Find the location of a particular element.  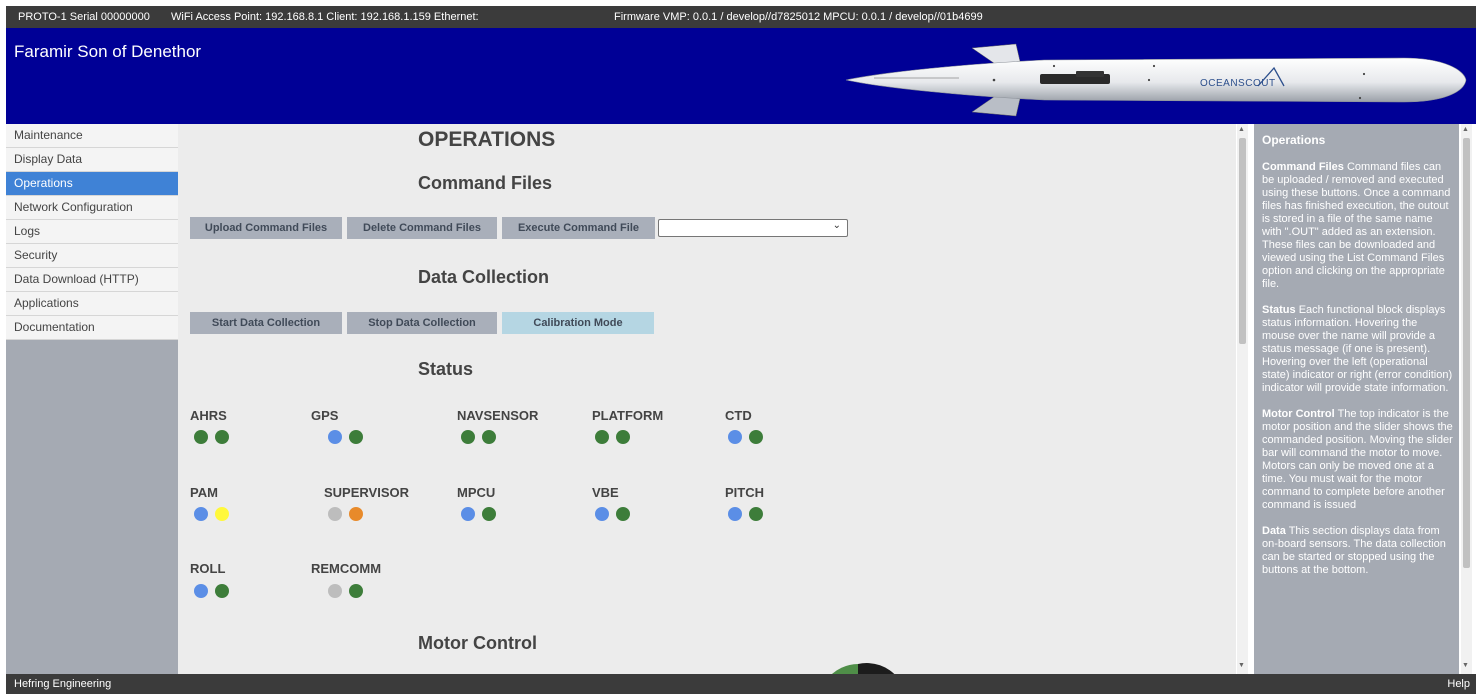

start-data-collection-button: Start Data Collection is located at coordinates (266, 323).